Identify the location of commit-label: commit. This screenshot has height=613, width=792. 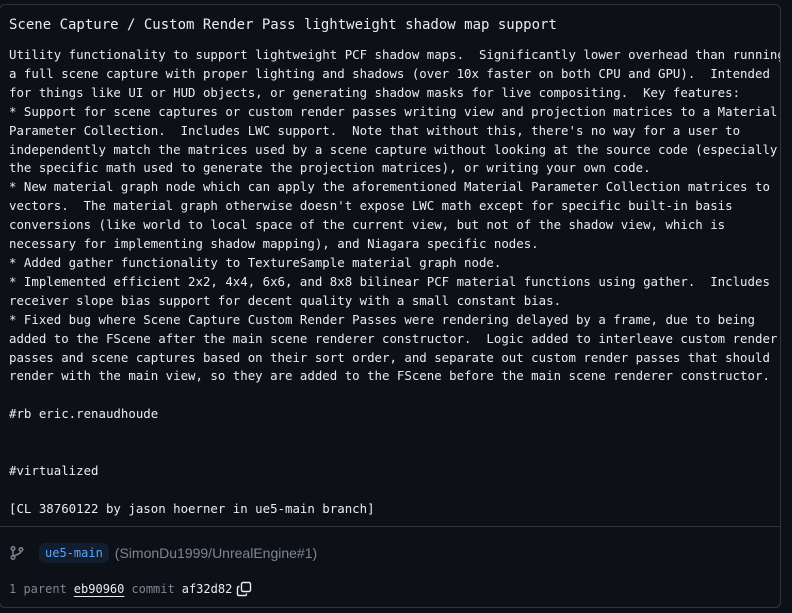
(153, 589).